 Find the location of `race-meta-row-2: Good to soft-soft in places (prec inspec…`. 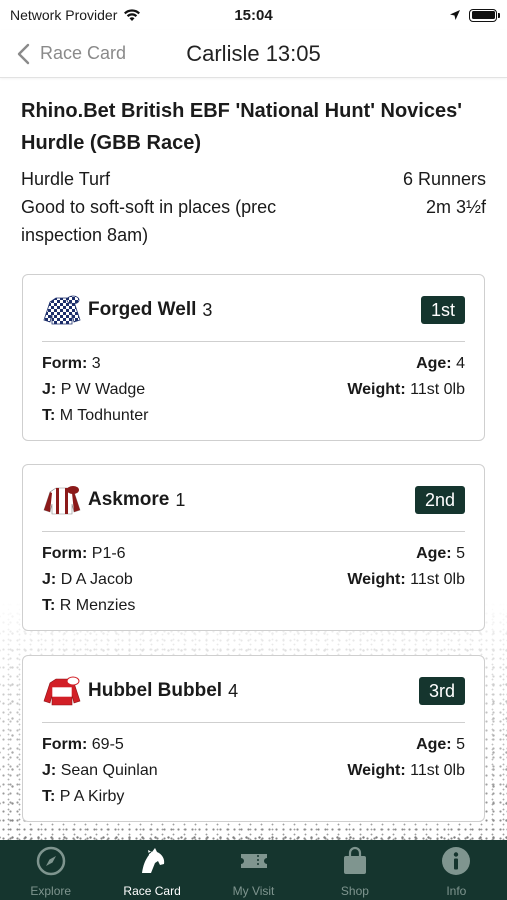

race-meta-row-2: Good to soft-soft in places (prec inspec… is located at coordinates (253, 221).